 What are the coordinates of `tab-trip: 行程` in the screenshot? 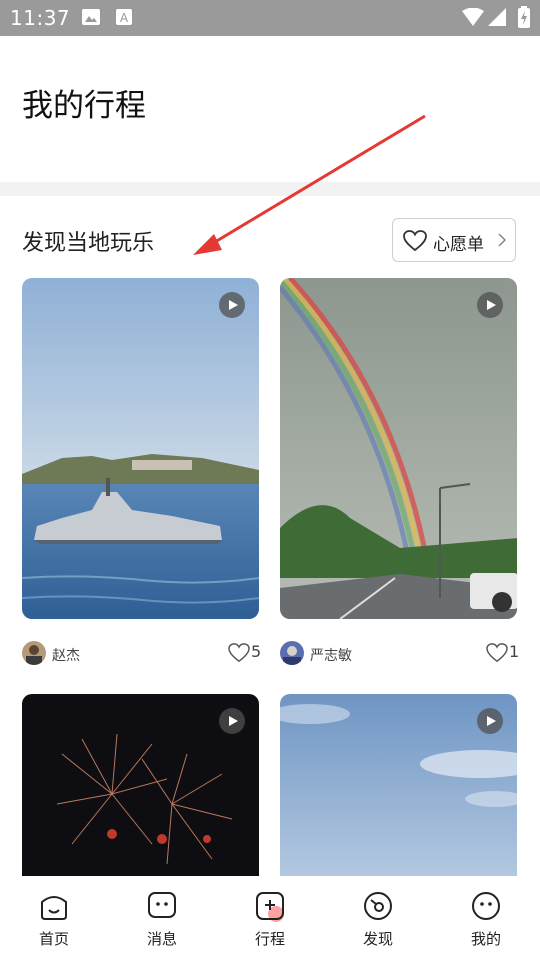 It's located at (270, 918).